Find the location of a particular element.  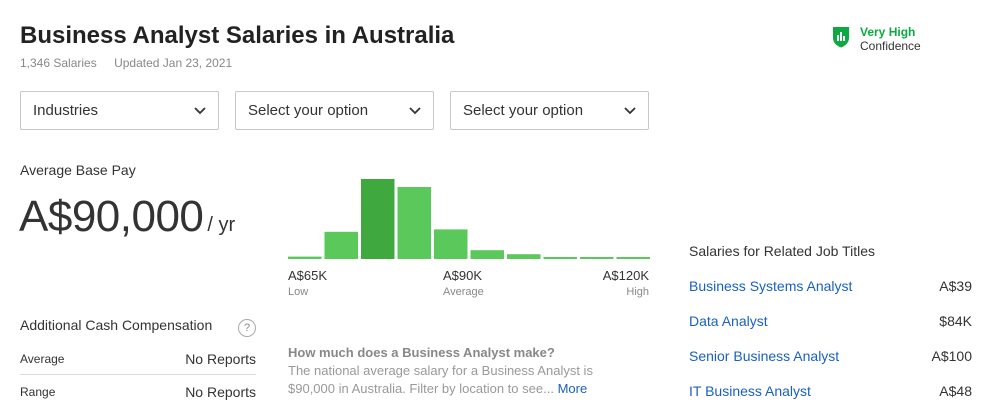

related-job-salary: A$48 is located at coordinates (955, 391).